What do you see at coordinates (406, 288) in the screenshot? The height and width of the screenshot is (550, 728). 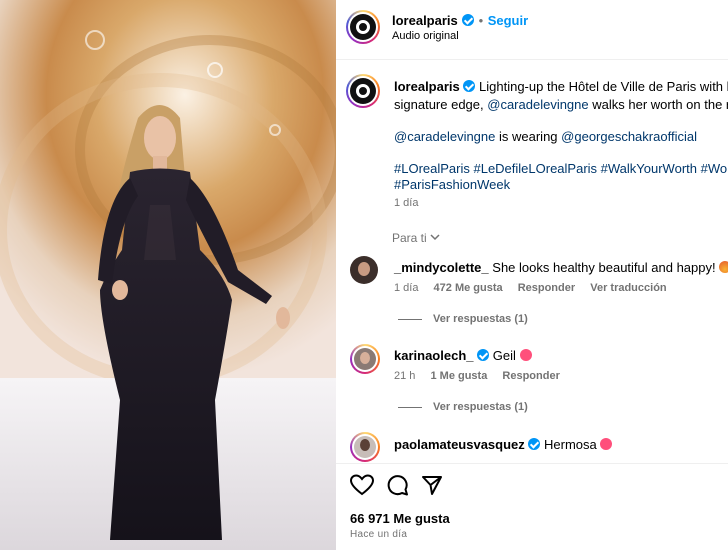 I see `comment-time: 1 día` at bounding box center [406, 288].